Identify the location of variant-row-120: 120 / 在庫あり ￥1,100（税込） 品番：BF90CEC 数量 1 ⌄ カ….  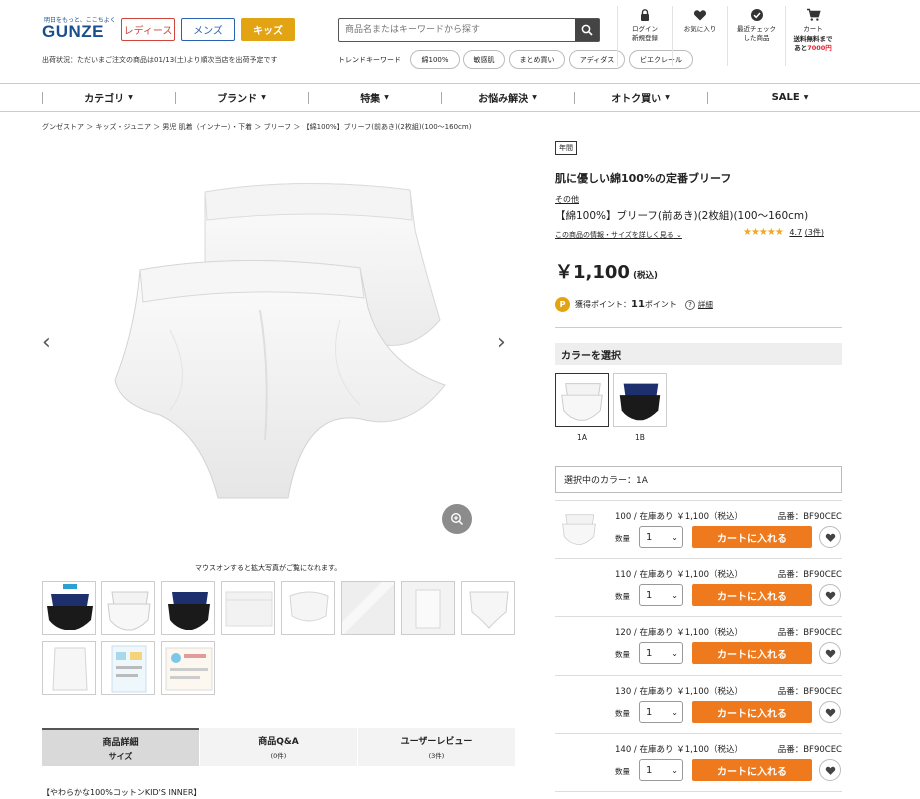
(698, 645).